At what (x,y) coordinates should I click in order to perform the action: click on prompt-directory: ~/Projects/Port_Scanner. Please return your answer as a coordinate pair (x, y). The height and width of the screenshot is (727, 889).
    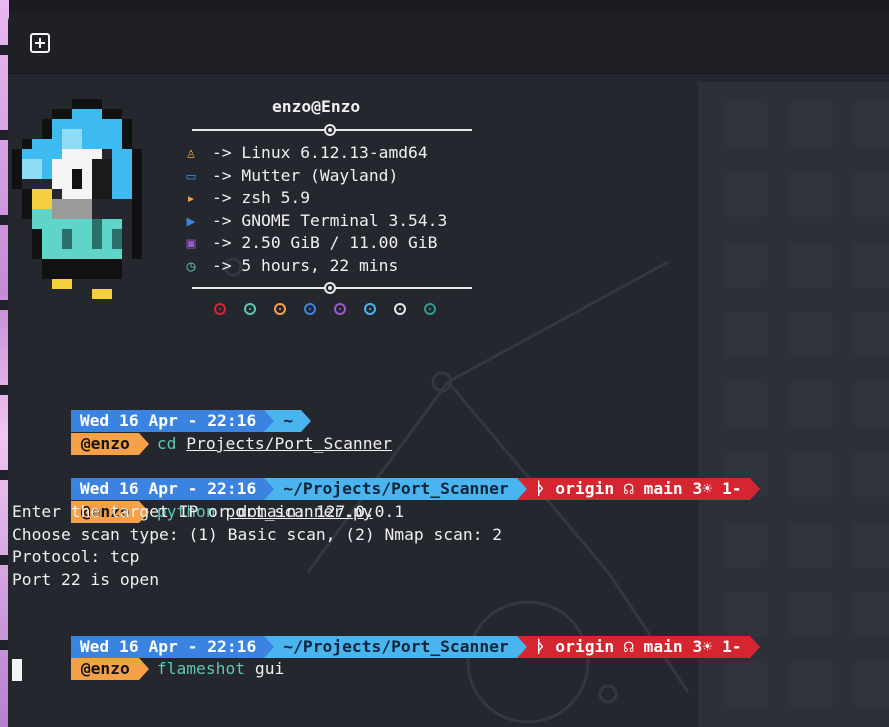
    Looking at the image, I should click on (395, 647).